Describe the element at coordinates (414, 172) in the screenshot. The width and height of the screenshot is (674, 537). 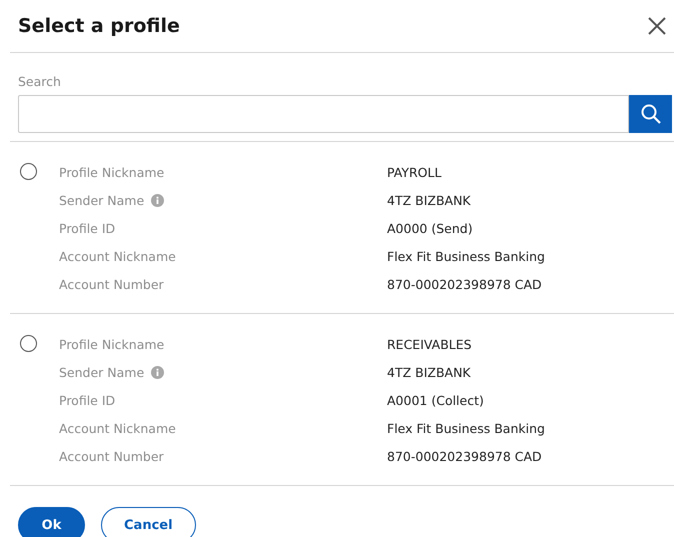
I see `field-value: PAYROLL` at that location.